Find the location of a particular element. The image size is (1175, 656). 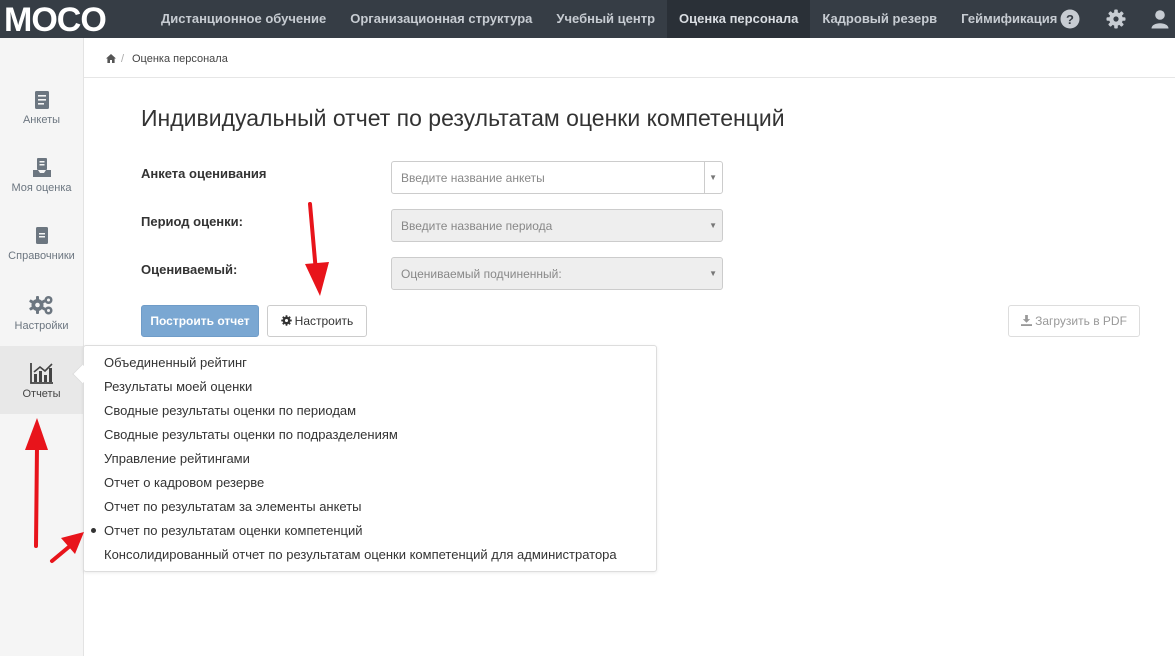

menu-item-competency-report: Отчет по результатам оценки компетенций is located at coordinates (233, 530).